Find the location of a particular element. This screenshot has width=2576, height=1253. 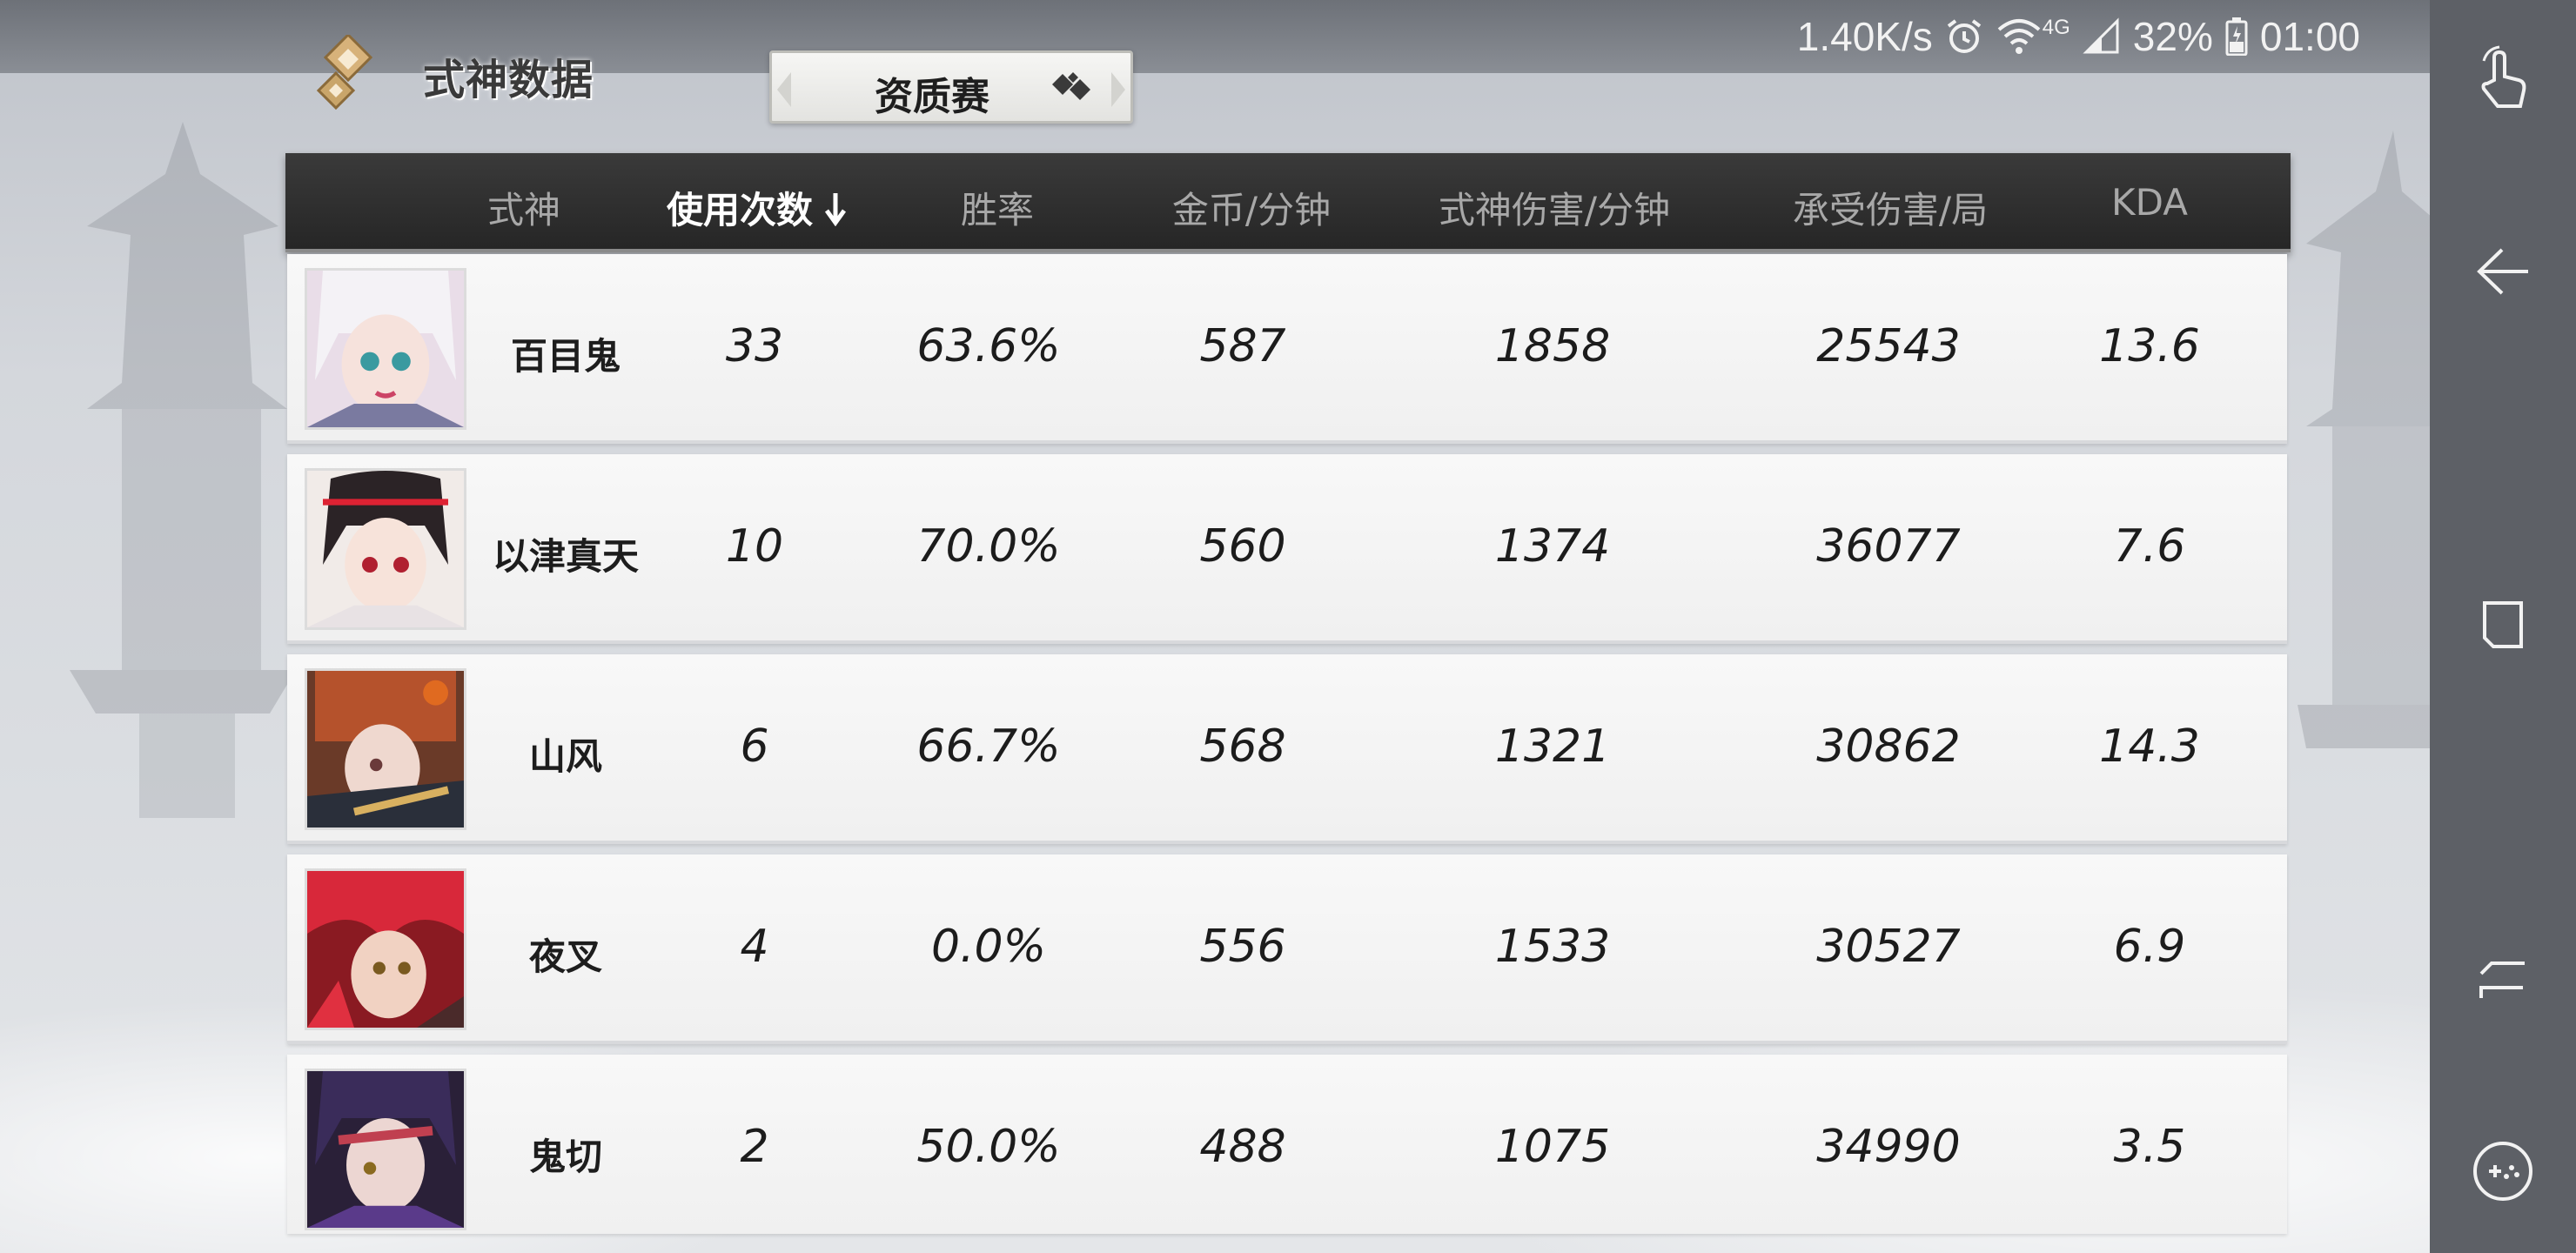

home-button is located at coordinates (2502, 977).